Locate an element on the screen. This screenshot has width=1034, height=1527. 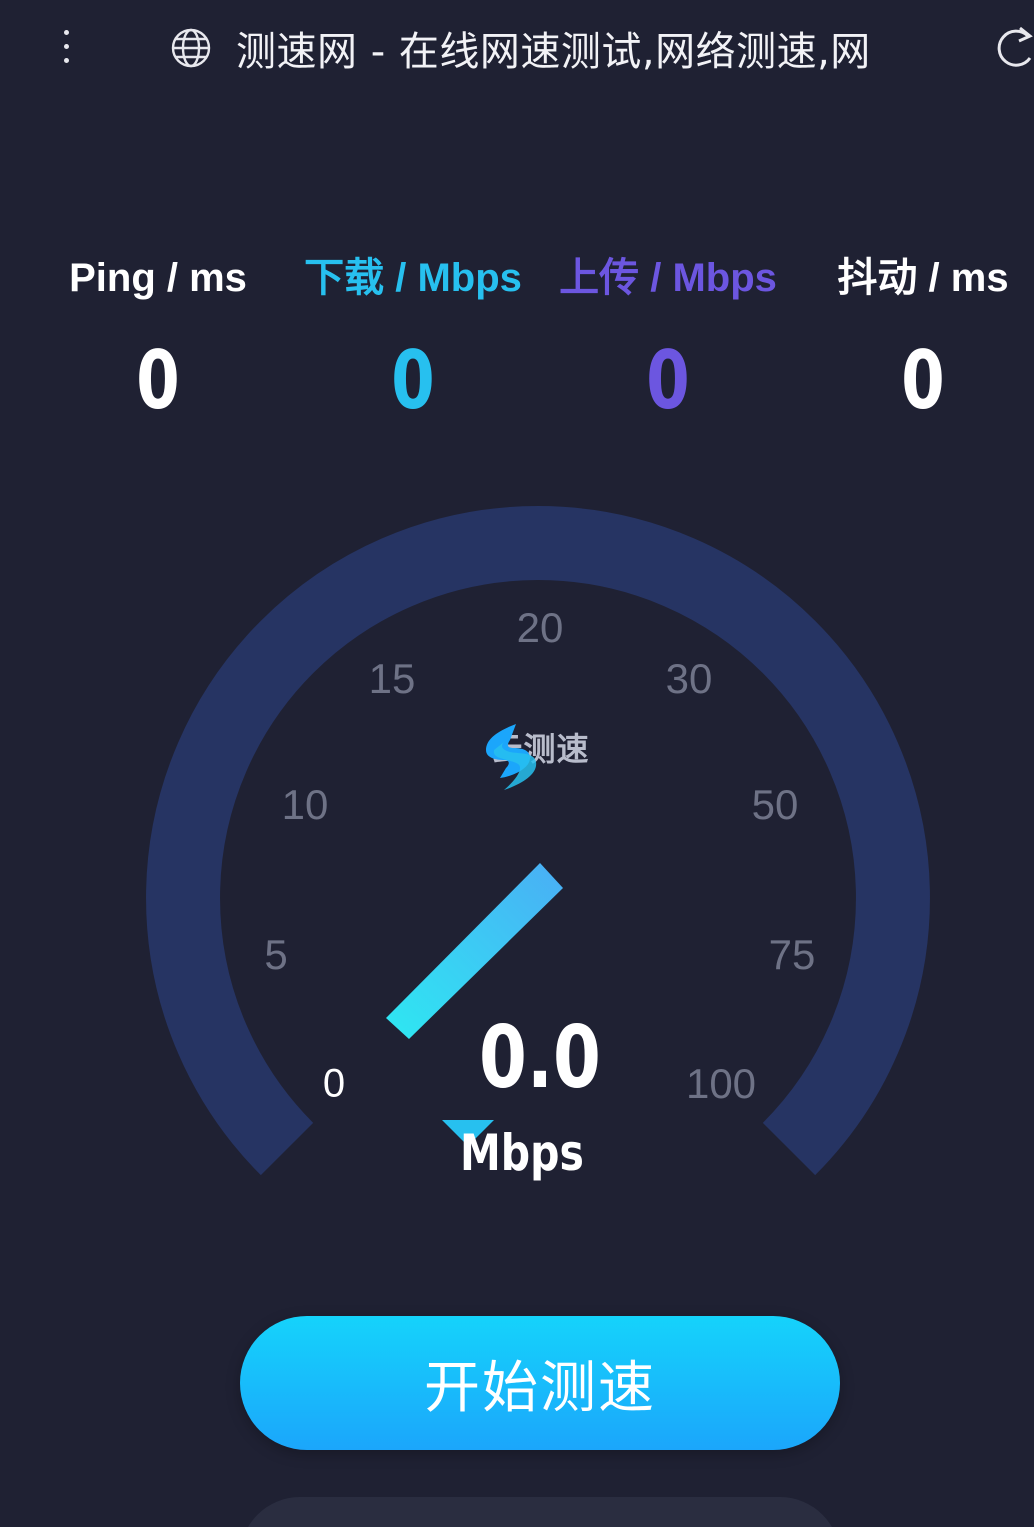
refresh-button is located at coordinates (1012, 48).